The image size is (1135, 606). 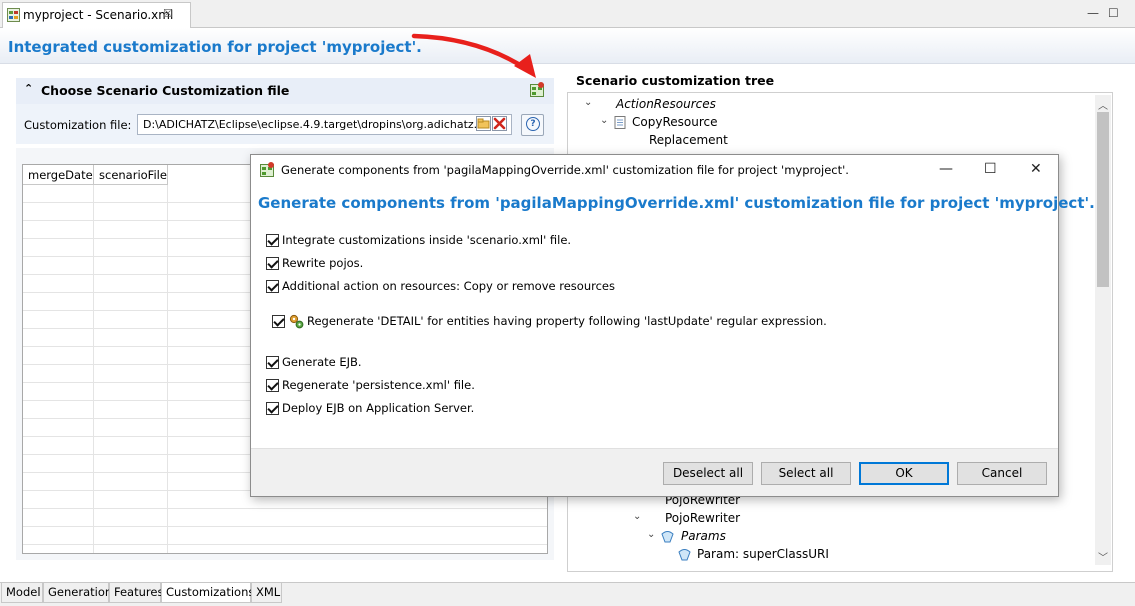 I want to click on deselect-all-button: Deselect all, so click(x=708, y=473).